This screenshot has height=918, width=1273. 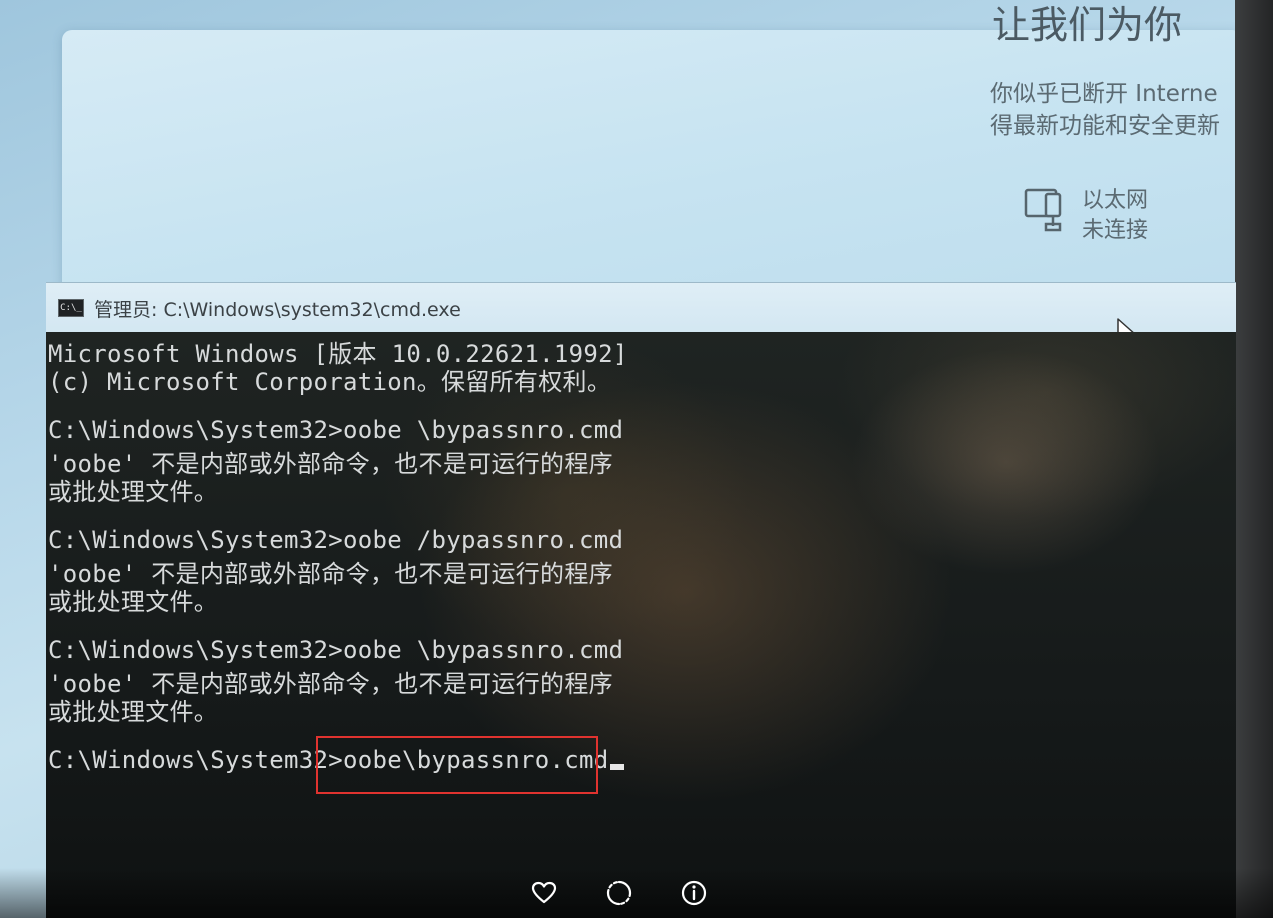 What do you see at coordinates (1087, 25) in the screenshot?
I see `oobe-title: 让我们为你` at bounding box center [1087, 25].